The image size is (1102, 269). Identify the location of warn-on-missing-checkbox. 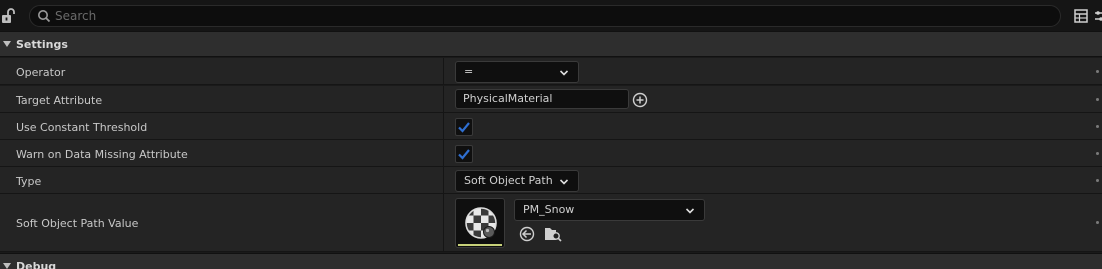
(464, 154).